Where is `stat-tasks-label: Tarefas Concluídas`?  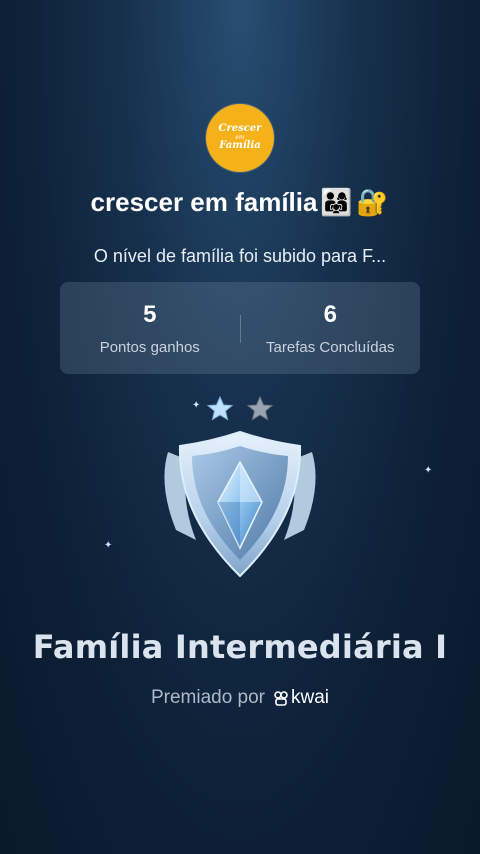
stat-tasks-label: Tarefas Concluídas is located at coordinates (330, 347).